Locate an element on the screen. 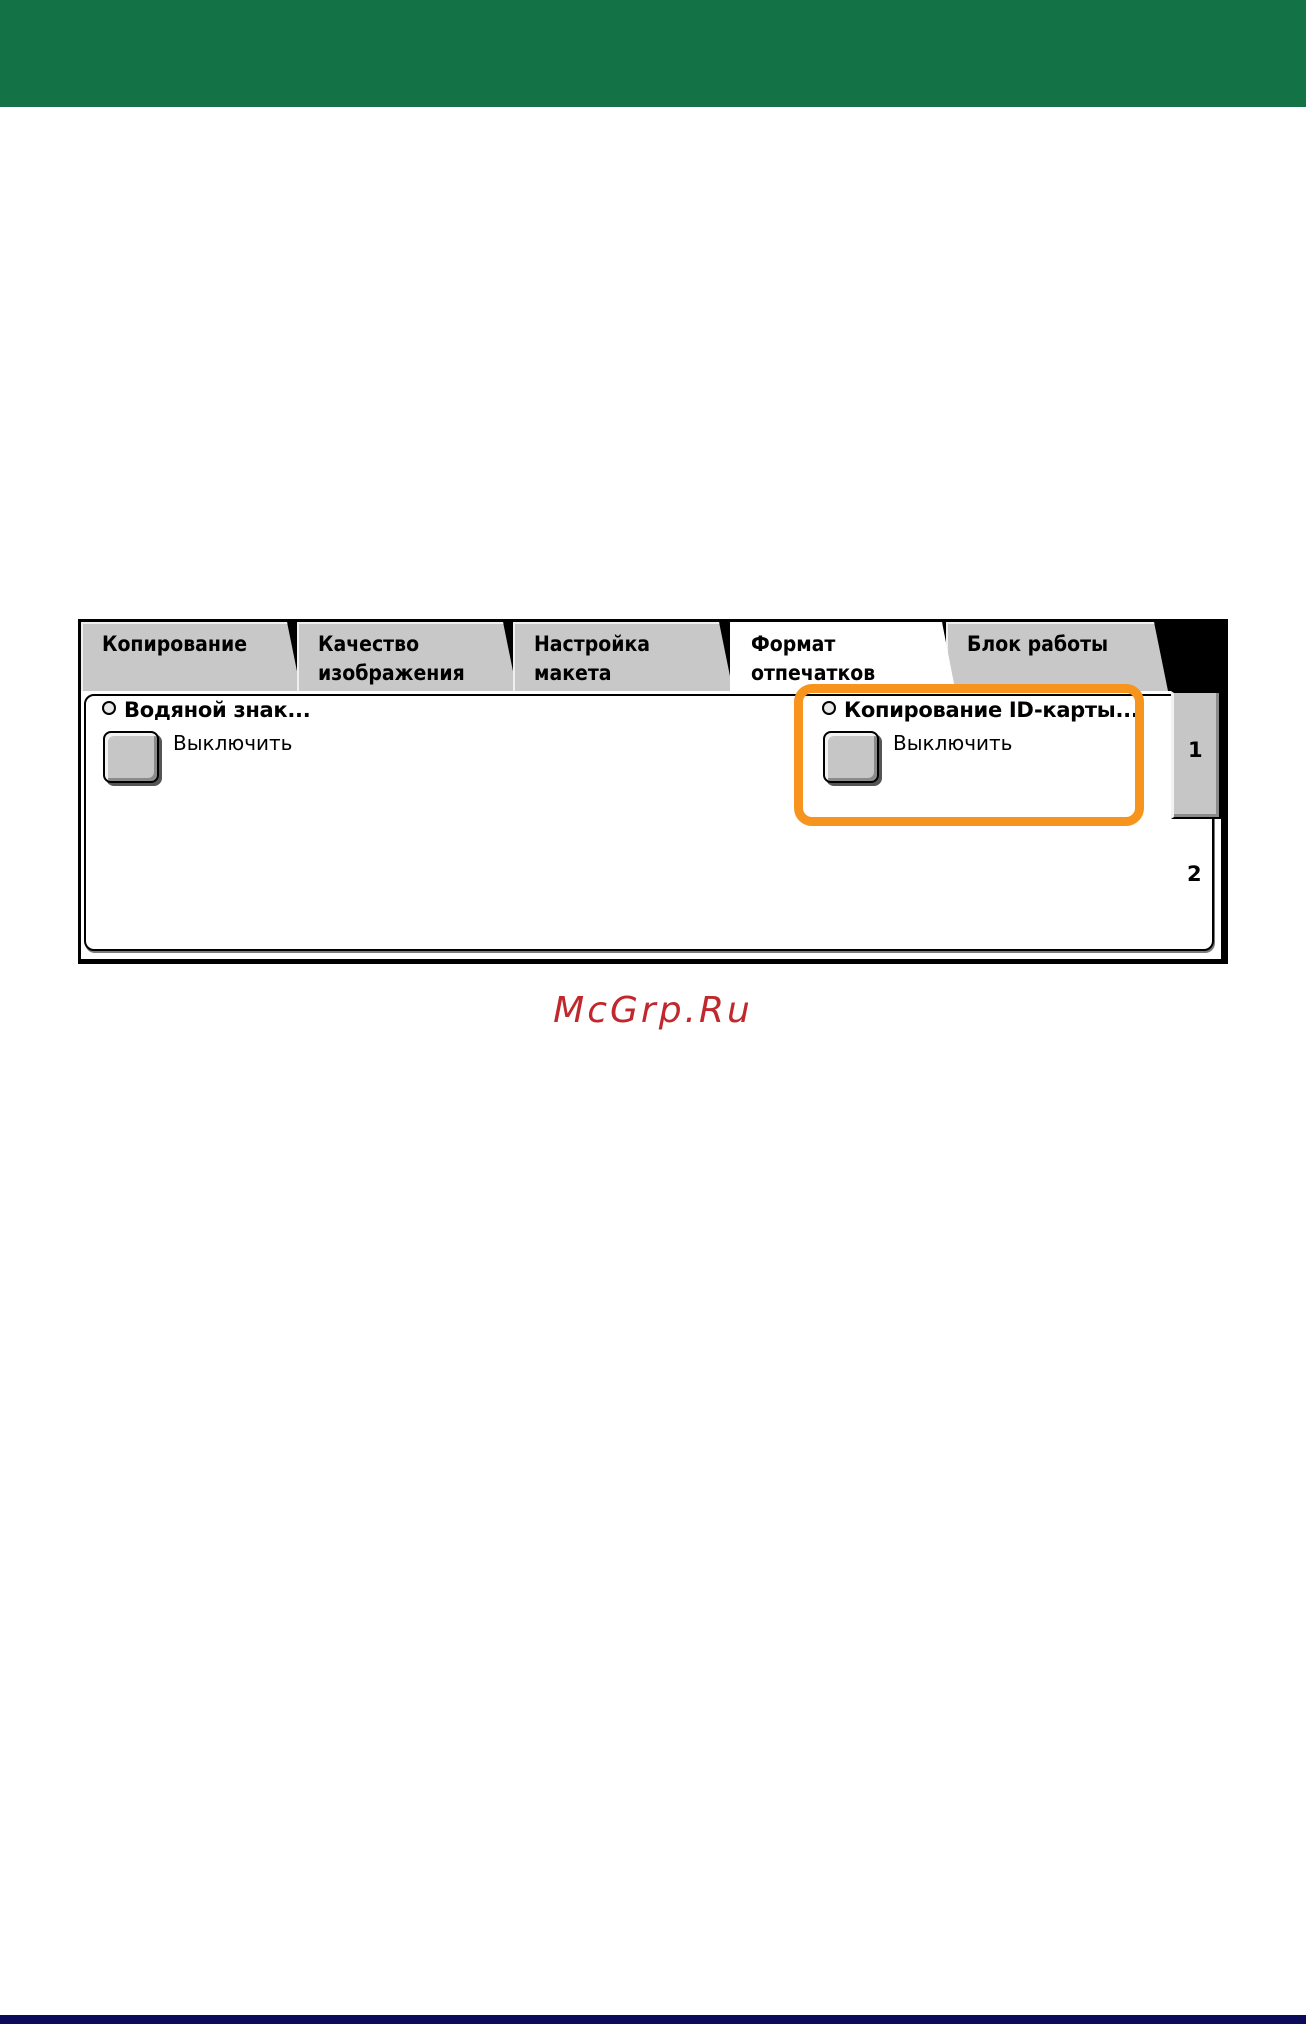  tab-label: Настройка макета is located at coordinates (592, 658).